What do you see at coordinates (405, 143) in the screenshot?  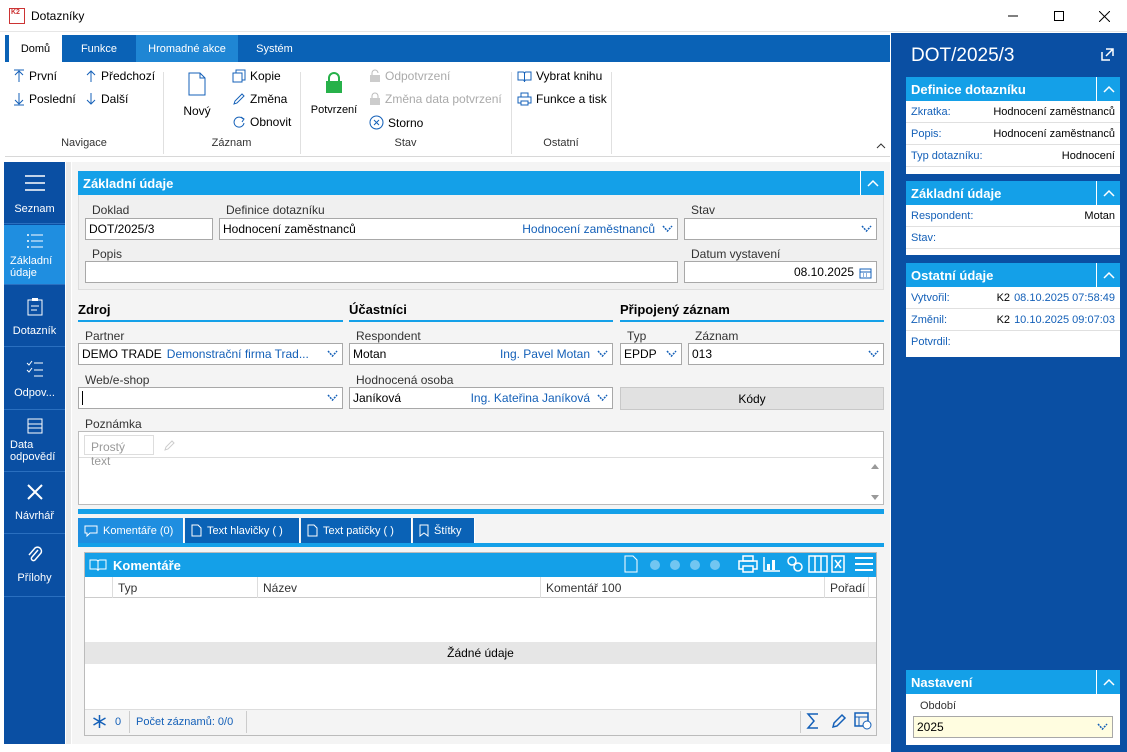 I see `group-label-stav: Stav` at bounding box center [405, 143].